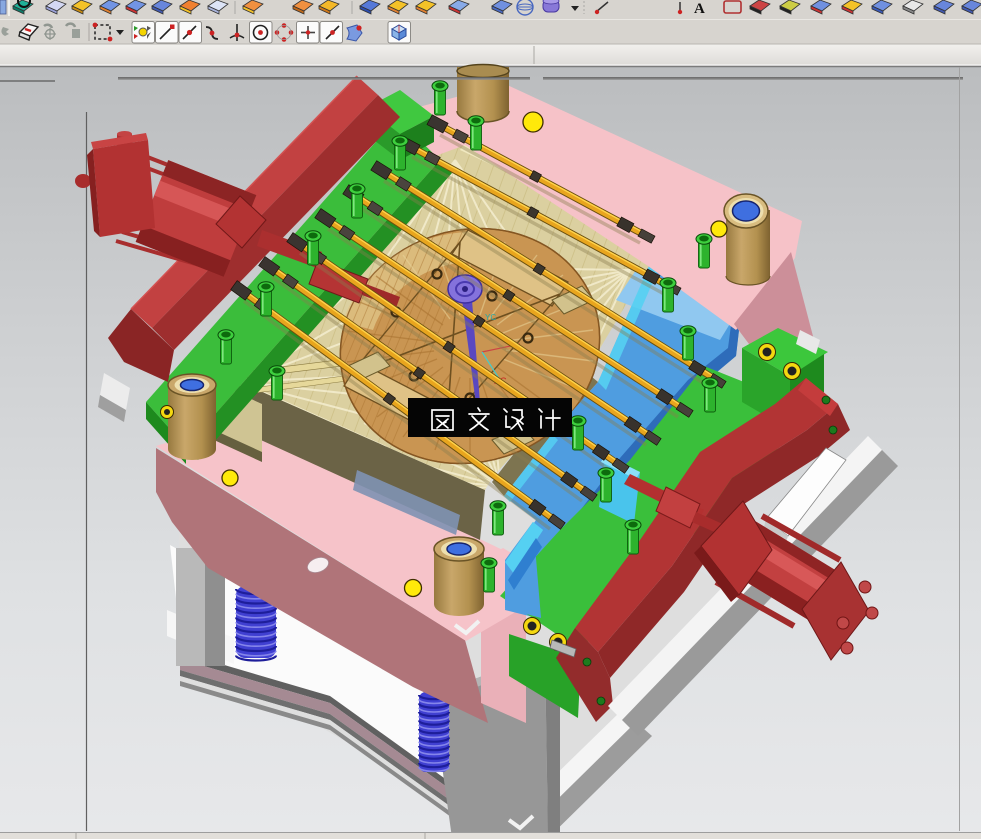 The height and width of the screenshot is (839, 981). I want to click on svg-text: A, so click(699, 9).